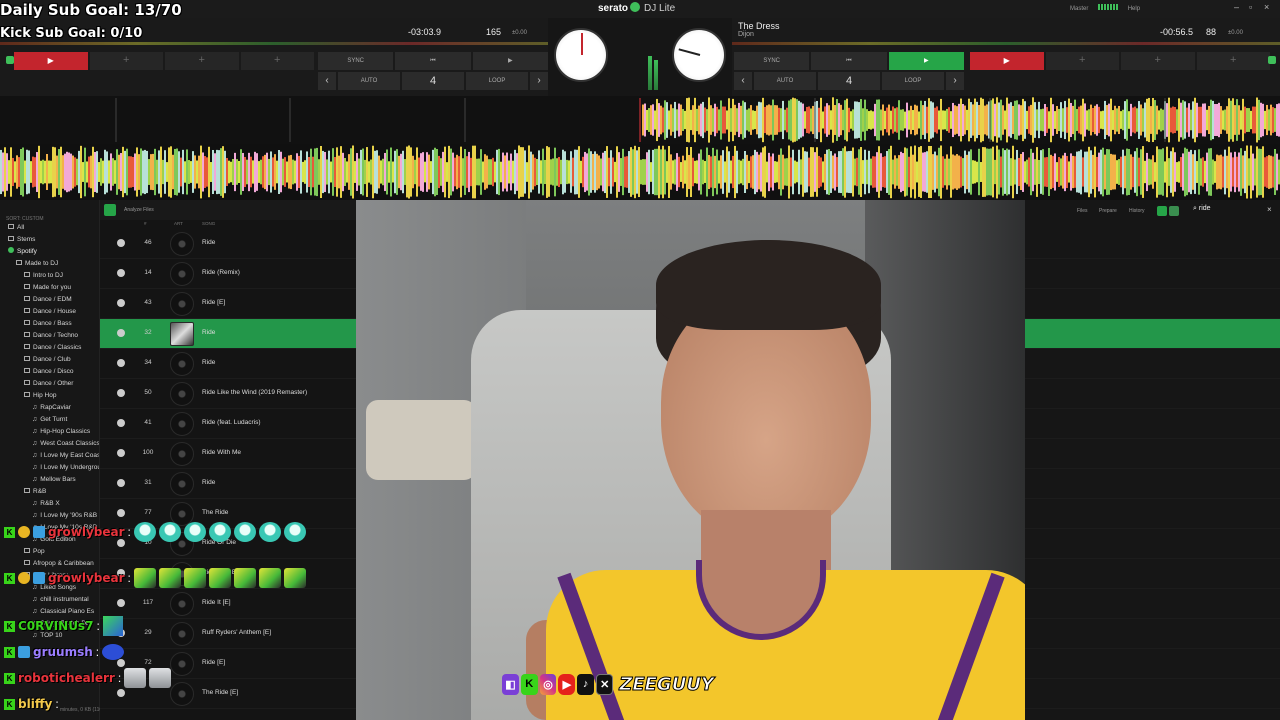 This screenshot has width=1280, height=720. Describe the element at coordinates (145, 223) in the screenshot. I see `col-bpm: #` at that location.